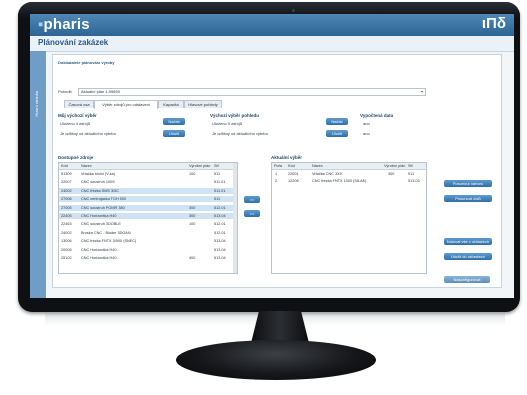  I want to click on cell-plan: 100, so click(192, 174).